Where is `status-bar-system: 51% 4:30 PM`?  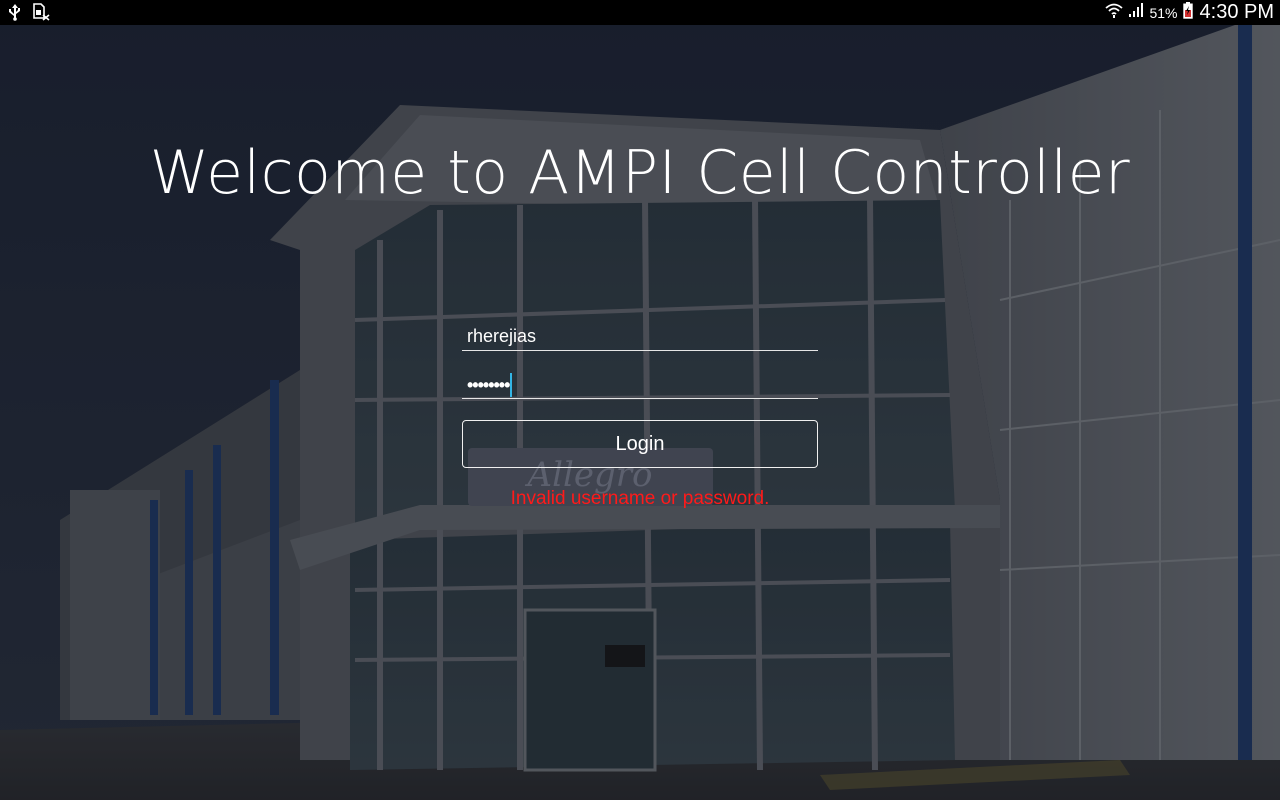
status-bar-system: 51% 4:30 PM is located at coordinates (1189, 12).